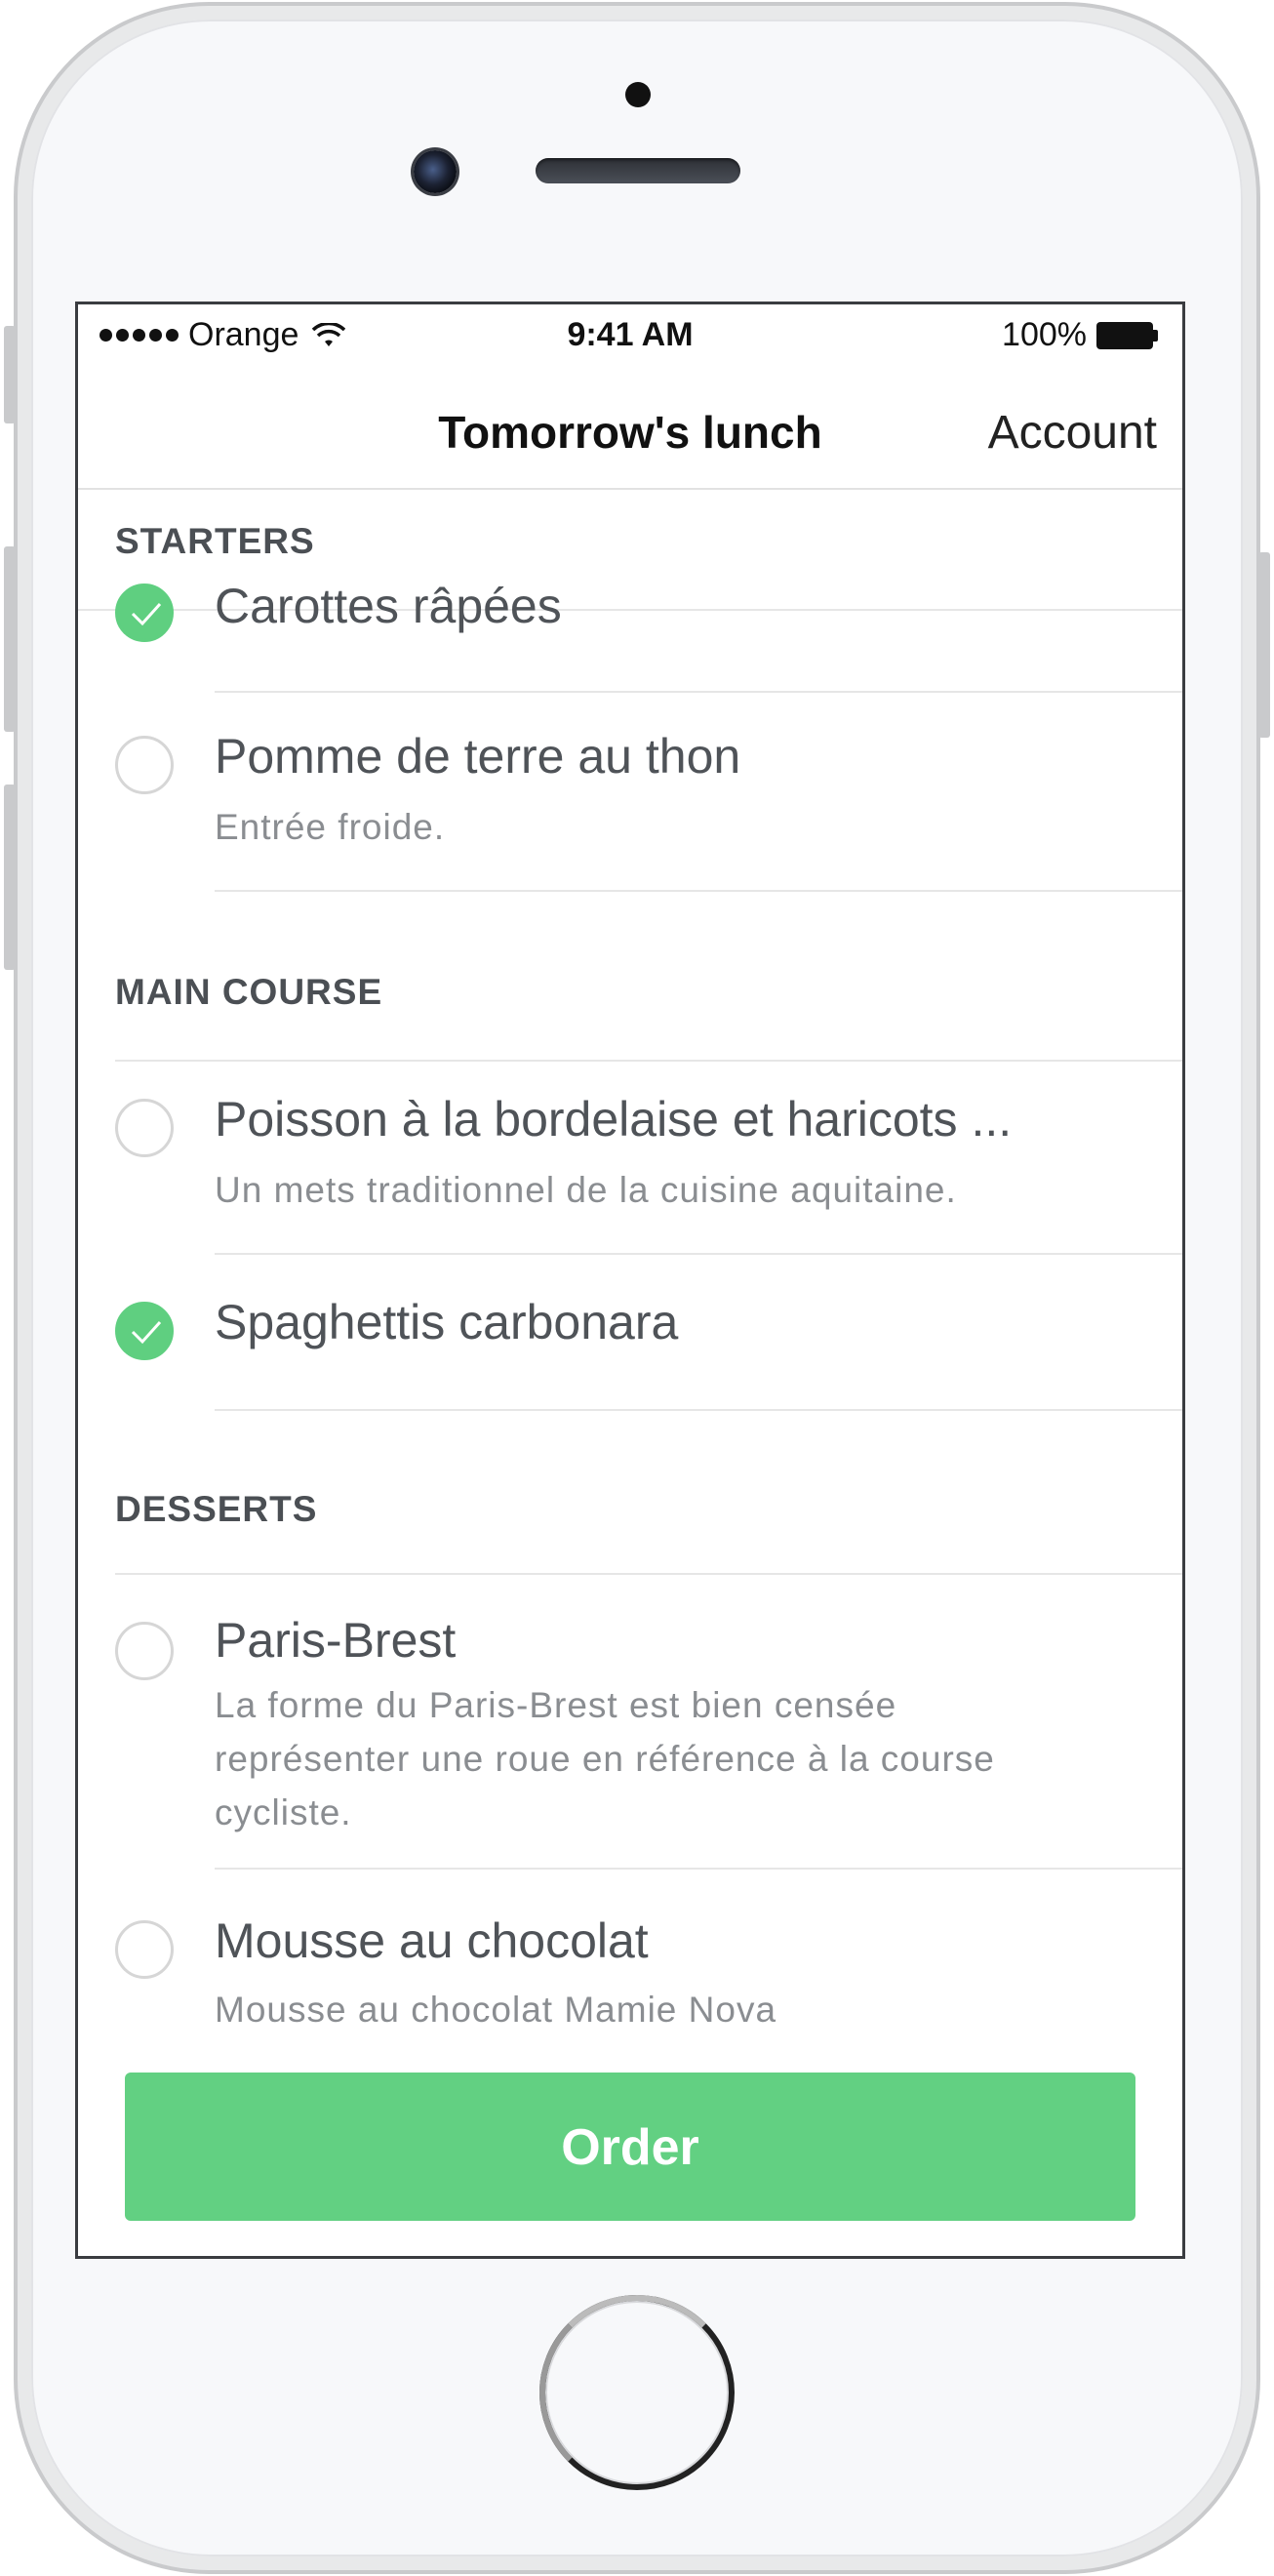 The width and height of the screenshot is (1274, 2576). I want to click on side-button-mute, so click(10, 374).